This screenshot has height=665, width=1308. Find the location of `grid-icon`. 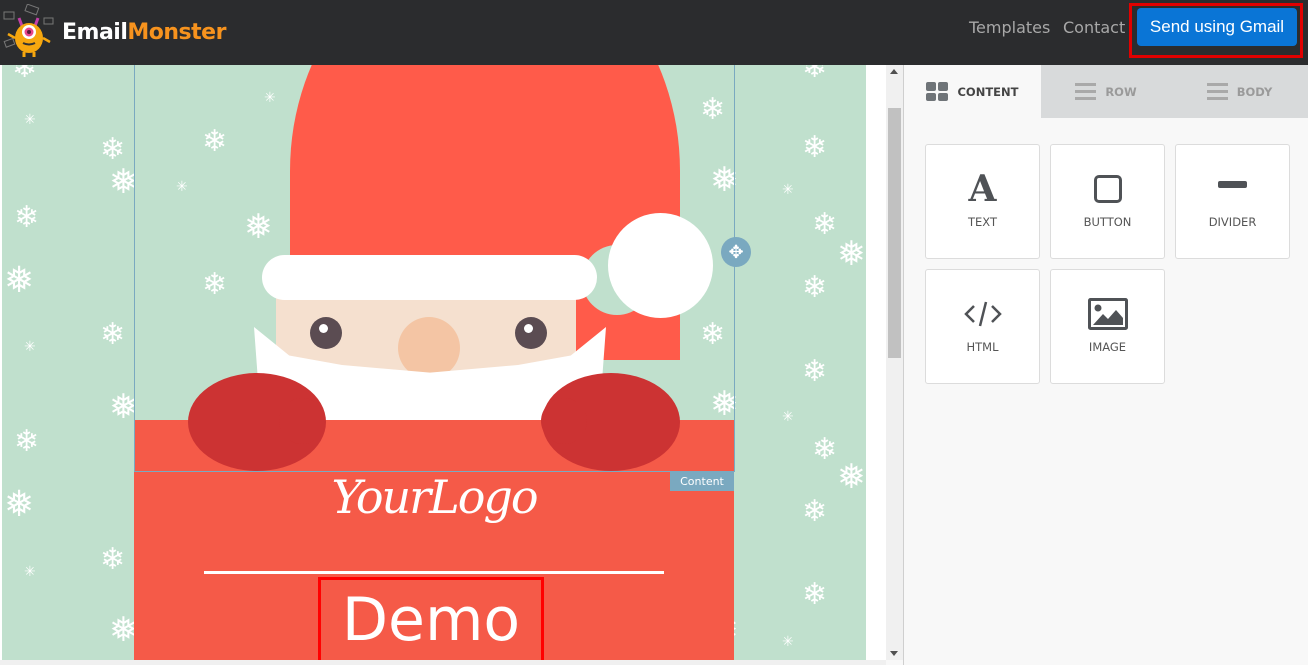

grid-icon is located at coordinates (937, 91).